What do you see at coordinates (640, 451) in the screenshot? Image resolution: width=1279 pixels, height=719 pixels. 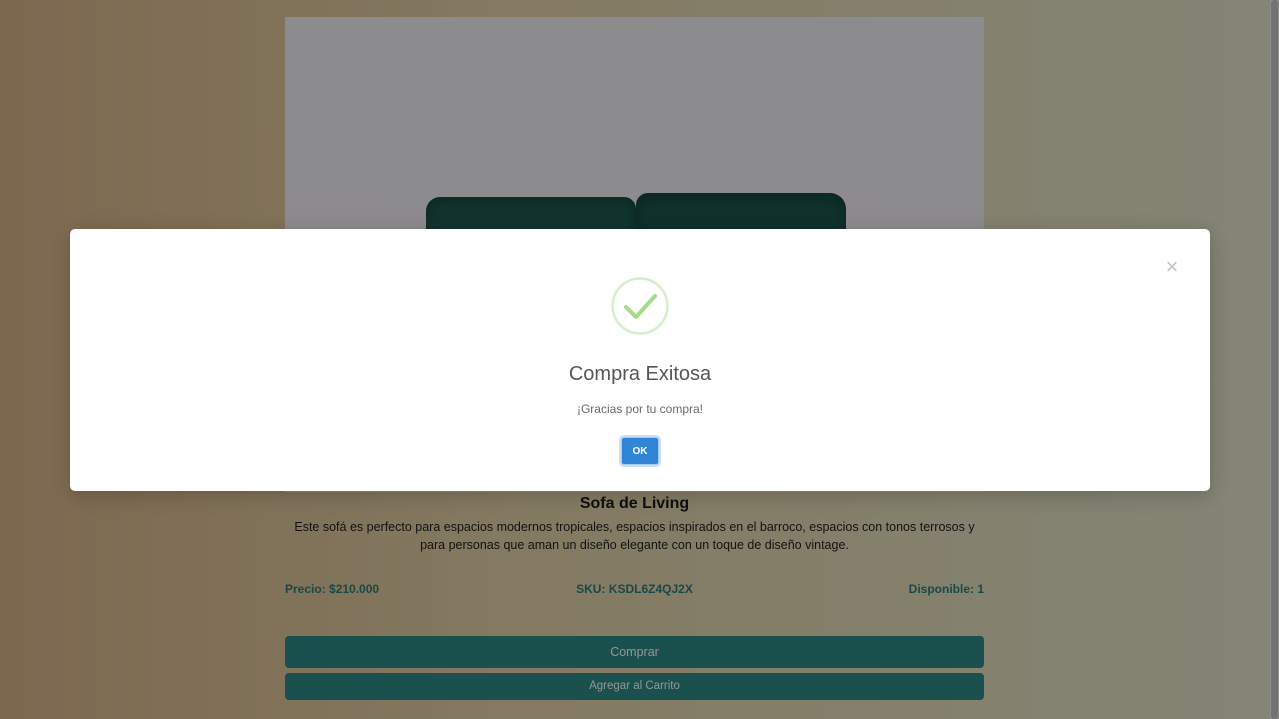 I see `ok-button: OK` at bounding box center [640, 451].